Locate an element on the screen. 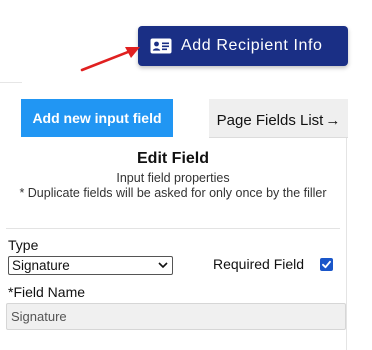 Image resolution: width=372 pixels, height=350 pixels. checkmark-icon is located at coordinates (326, 264).